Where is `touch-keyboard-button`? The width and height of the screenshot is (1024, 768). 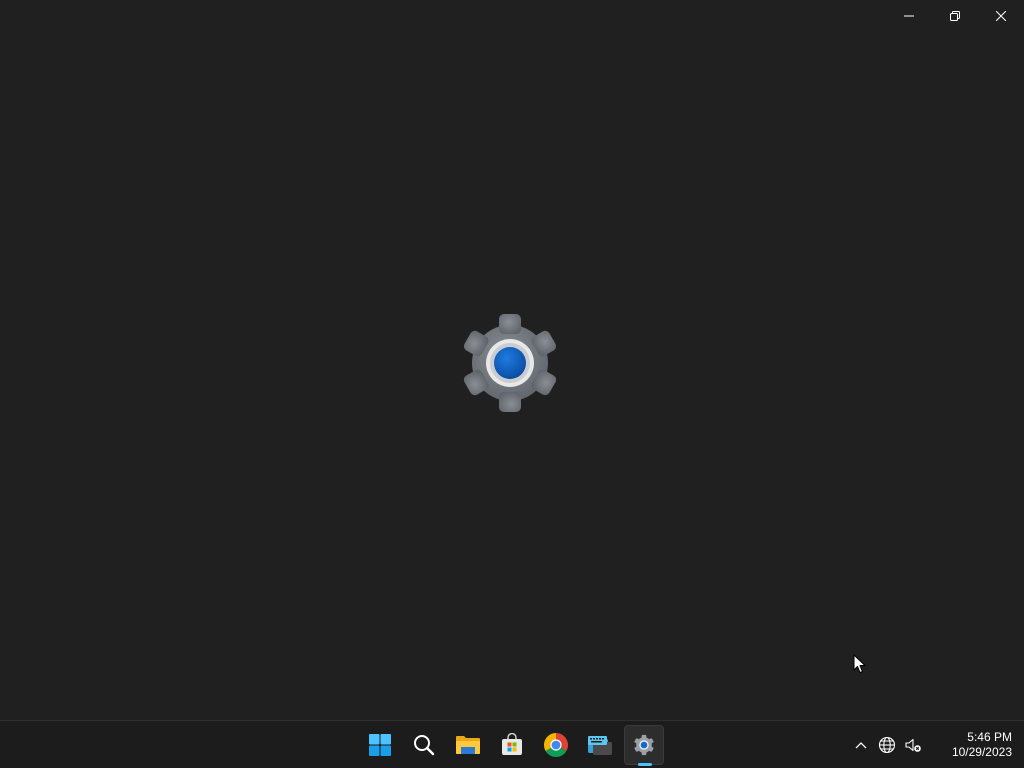
touch-keyboard-button is located at coordinates (600, 745).